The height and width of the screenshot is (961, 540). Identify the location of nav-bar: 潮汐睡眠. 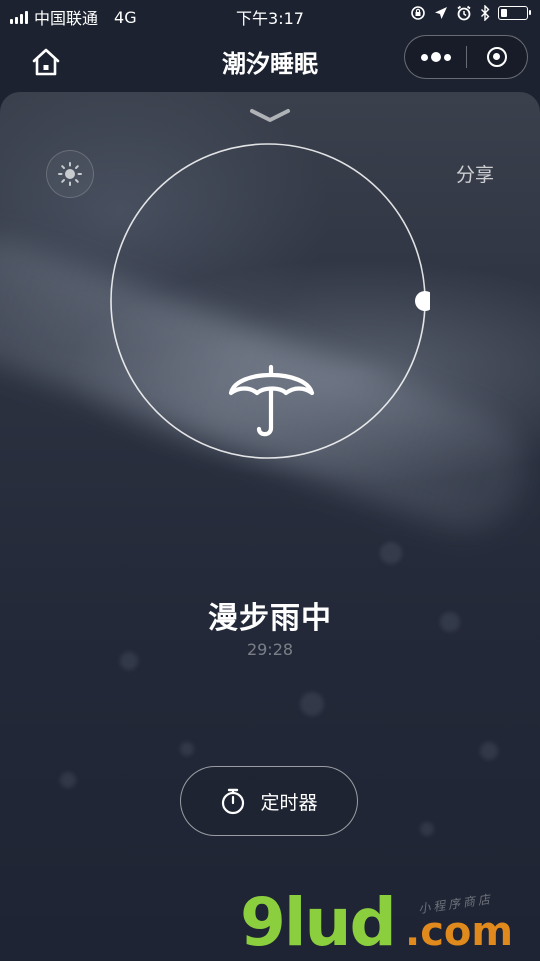
(270, 61).